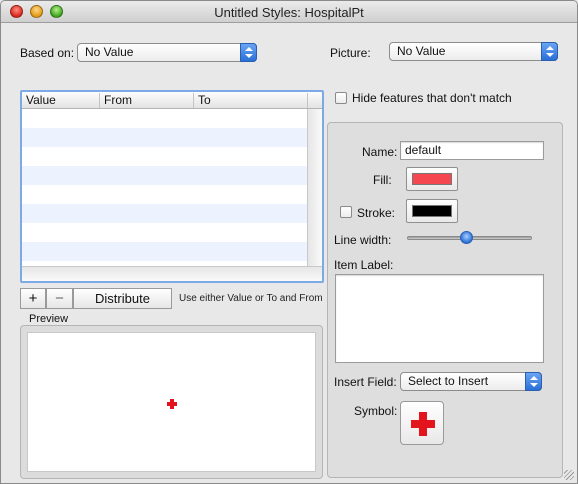 Image resolution: width=578 pixels, height=484 pixels. Describe the element at coordinates (421, 51) in the screenshot. I see `picture-value: No Value` at that location.